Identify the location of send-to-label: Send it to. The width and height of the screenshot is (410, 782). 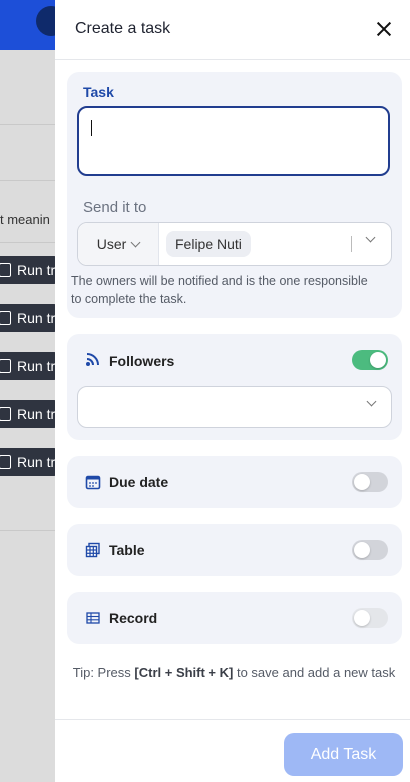
(115, 207).